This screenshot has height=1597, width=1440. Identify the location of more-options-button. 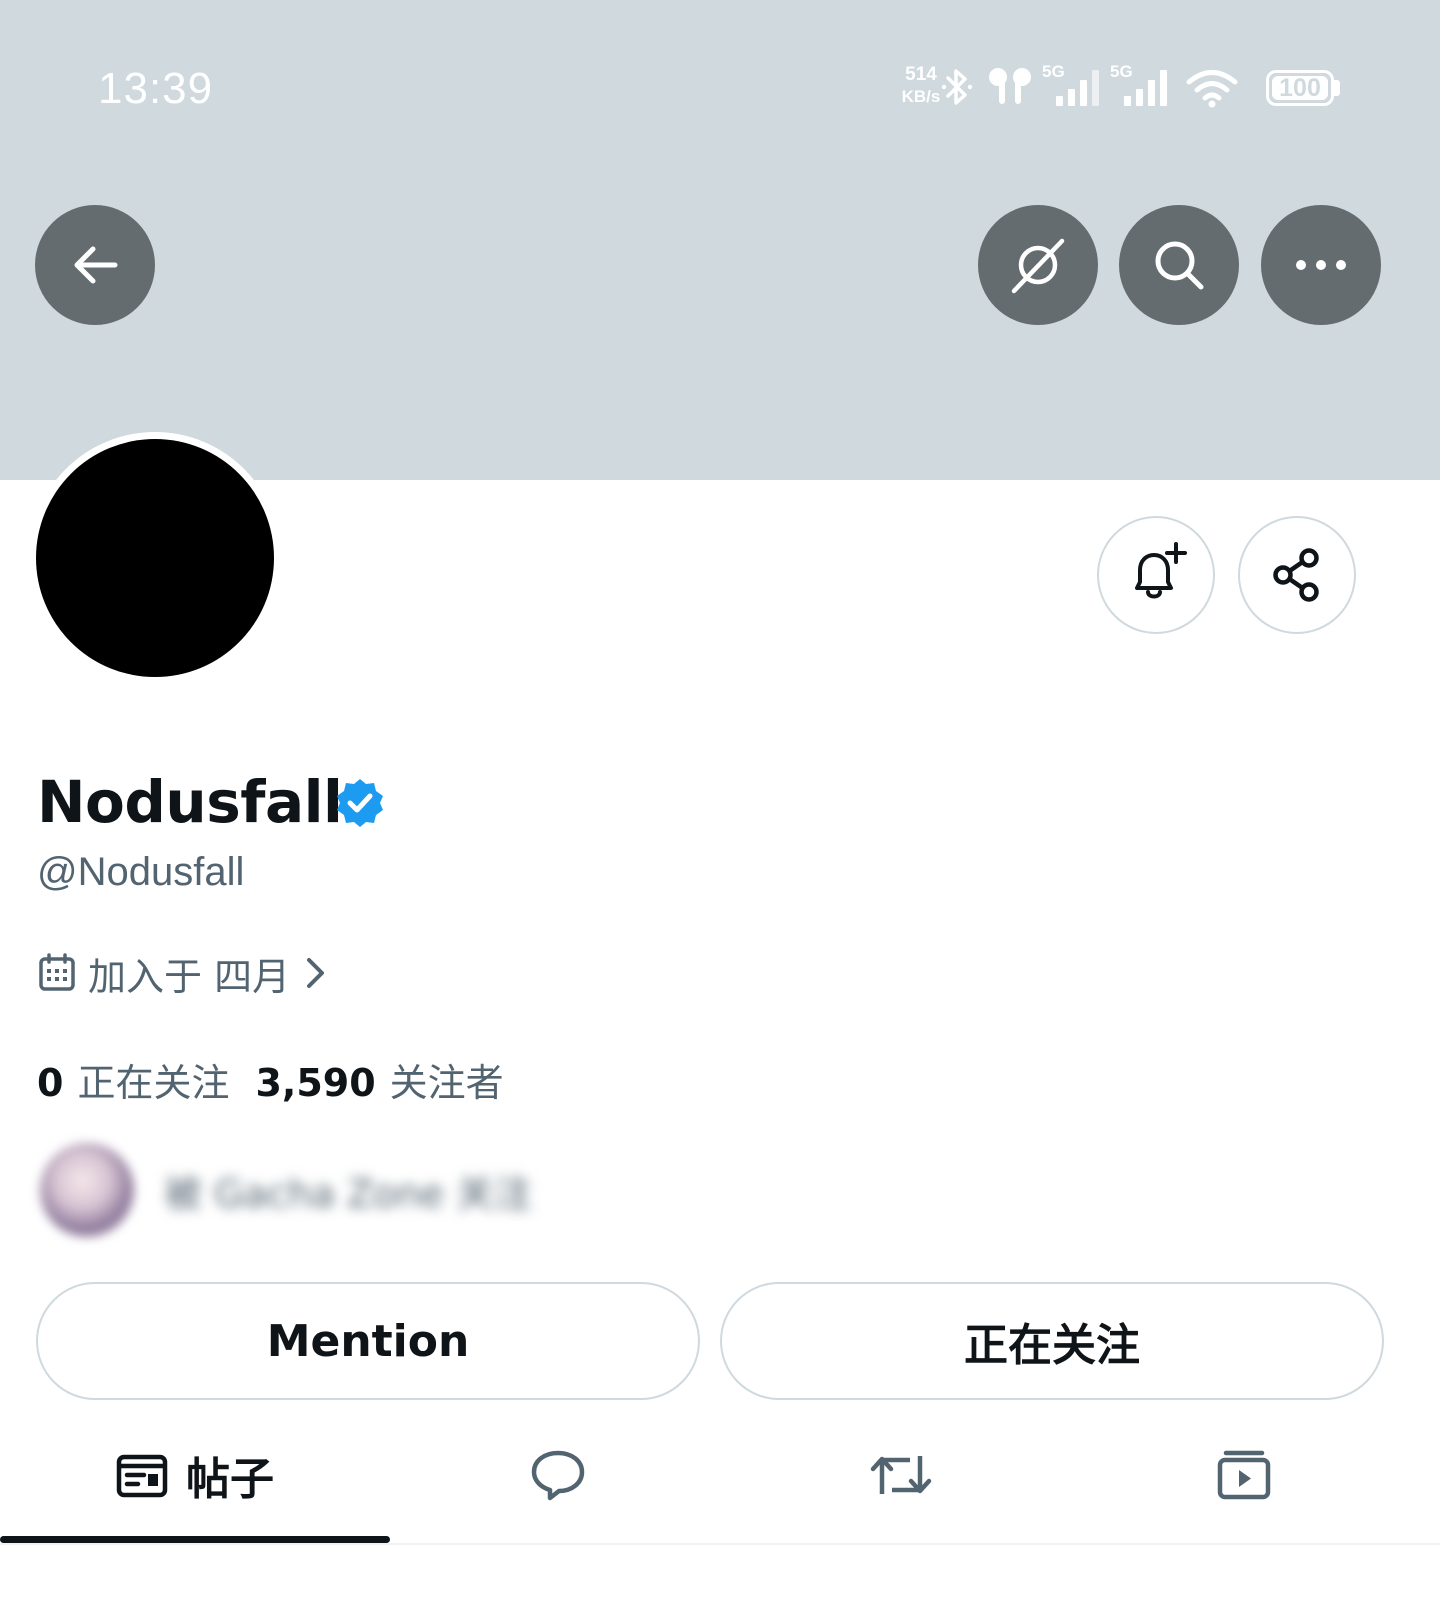
(1321, 265).